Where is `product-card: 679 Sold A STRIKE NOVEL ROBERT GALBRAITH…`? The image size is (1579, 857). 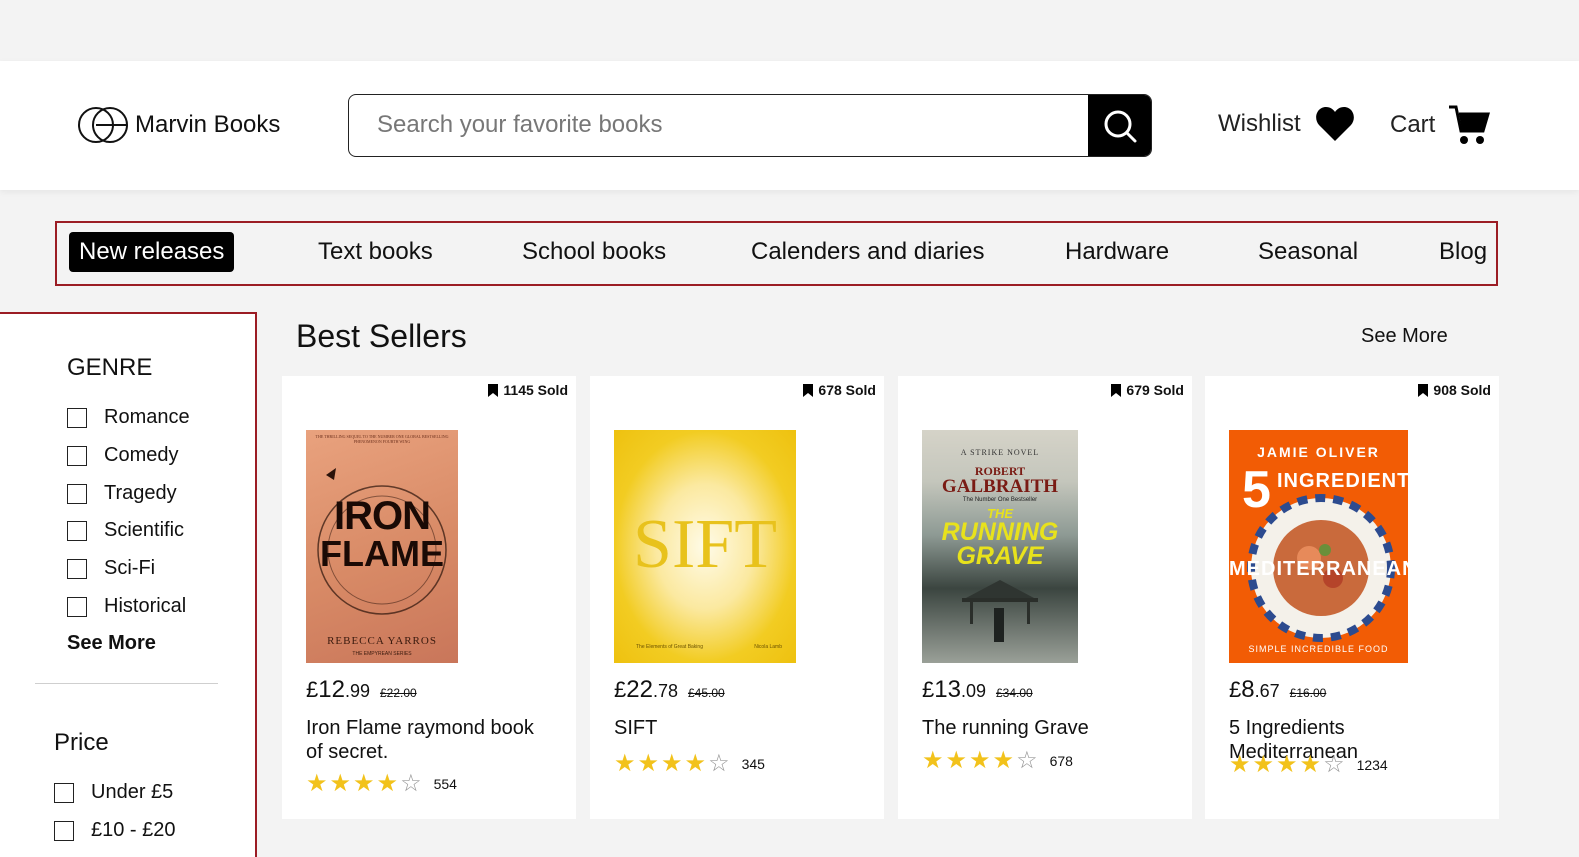
product-card: 679 Sold A STRIKE NOVEL ROBERT GALBRAITH… is located at coordinates (1045, 597).